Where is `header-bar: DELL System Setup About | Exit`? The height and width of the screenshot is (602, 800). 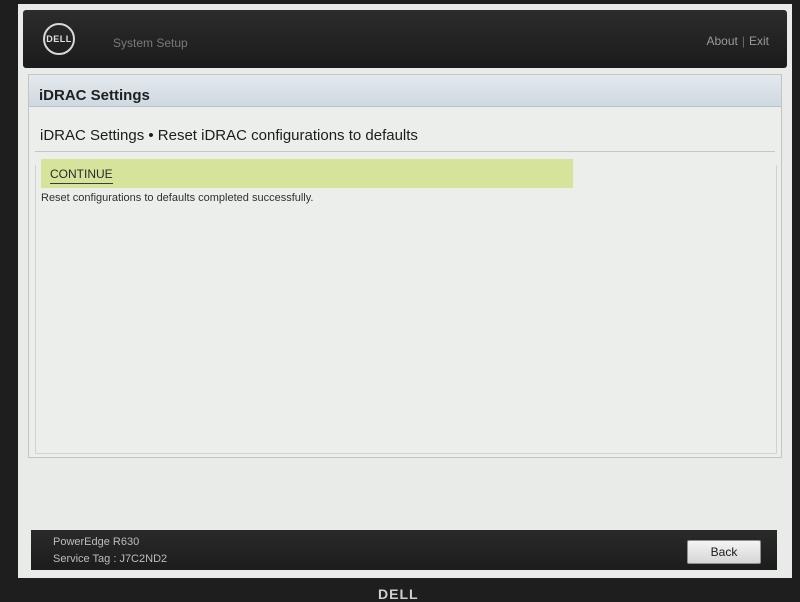 header-bar: DELL System Setup About | Exit is located at coordinates (405, 39).